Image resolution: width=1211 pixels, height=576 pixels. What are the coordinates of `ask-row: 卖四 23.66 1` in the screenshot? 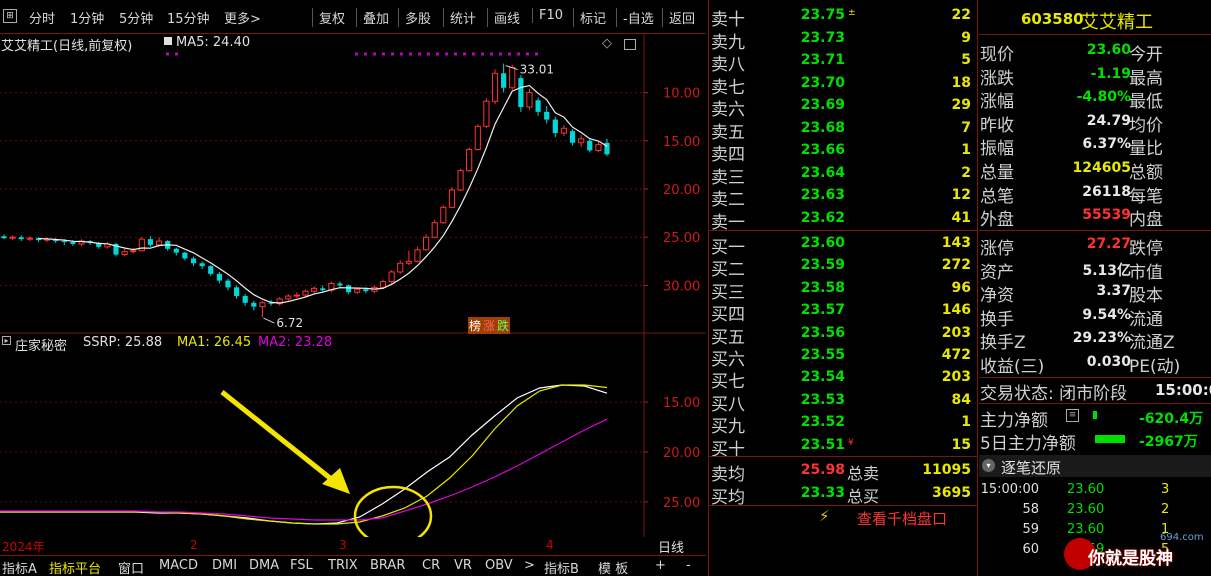 It's located at (843, 152).